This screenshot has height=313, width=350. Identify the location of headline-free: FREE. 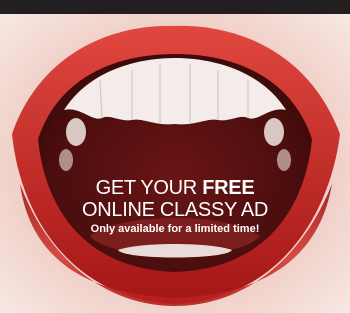
(228, 188).